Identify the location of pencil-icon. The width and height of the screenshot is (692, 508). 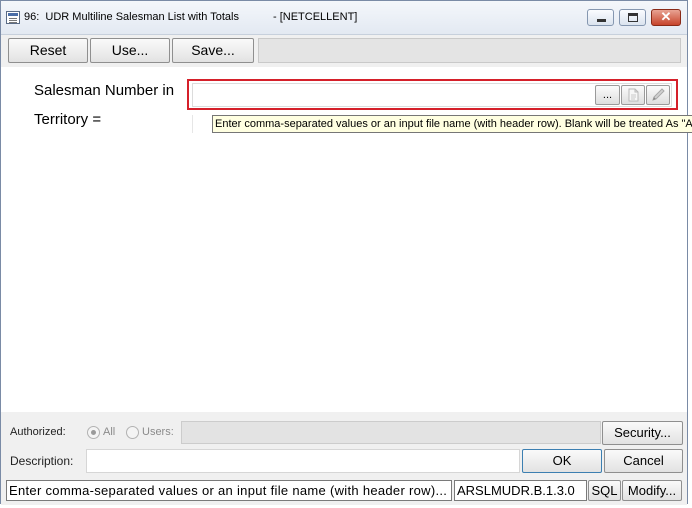
(658, 94).